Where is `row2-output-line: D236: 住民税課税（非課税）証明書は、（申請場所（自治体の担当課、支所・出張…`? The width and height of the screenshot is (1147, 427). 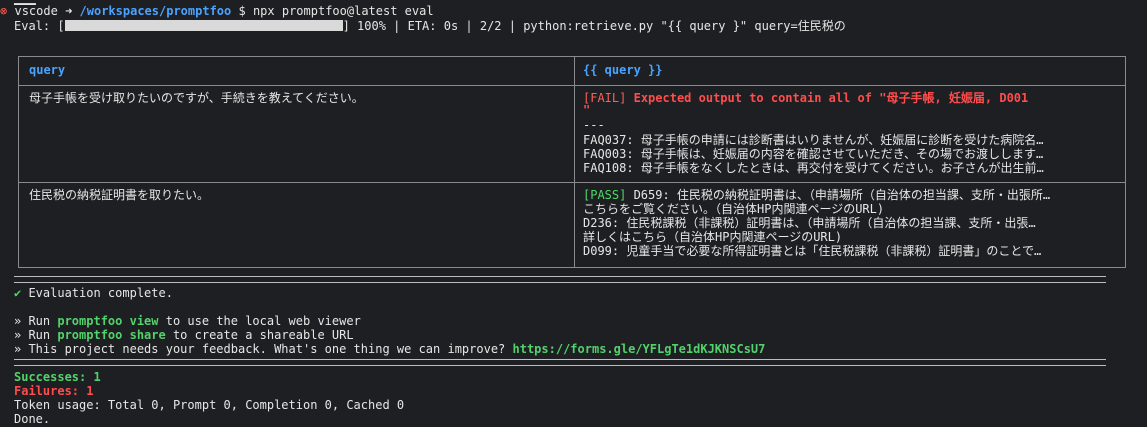
row2-output-line: D236: 住民税課税（非課税）証明書は、（申請場所（自治体の担当課、支所・出張… is located at coordinates (809, 223).